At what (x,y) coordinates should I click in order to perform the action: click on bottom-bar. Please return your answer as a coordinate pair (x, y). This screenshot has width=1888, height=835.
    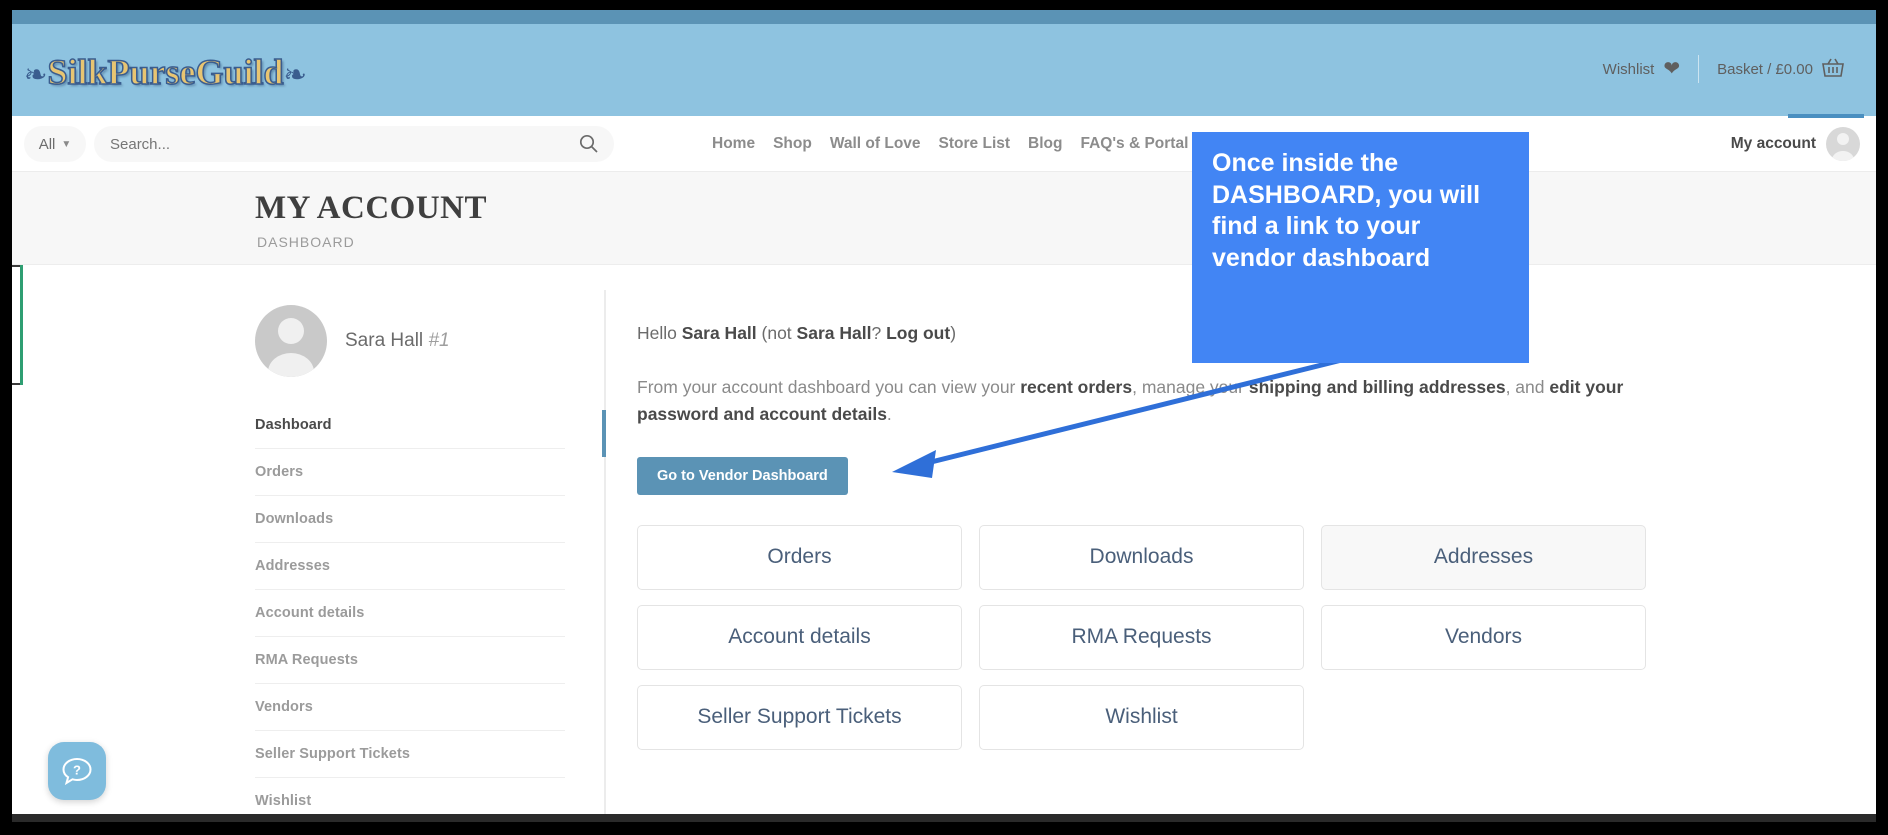
    Looking at the image, I should click on (944, 818).